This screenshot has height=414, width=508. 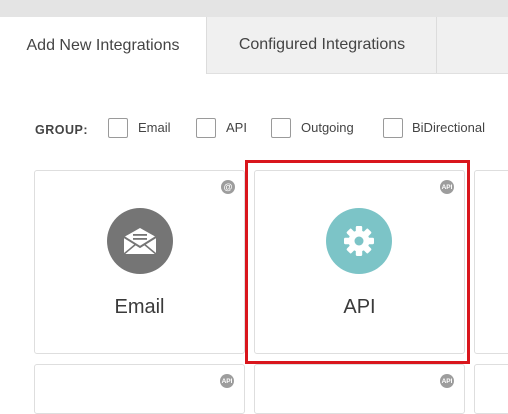 I want to click on group-bidirectional-label: BiDirectional, so click(x=448, y=127).